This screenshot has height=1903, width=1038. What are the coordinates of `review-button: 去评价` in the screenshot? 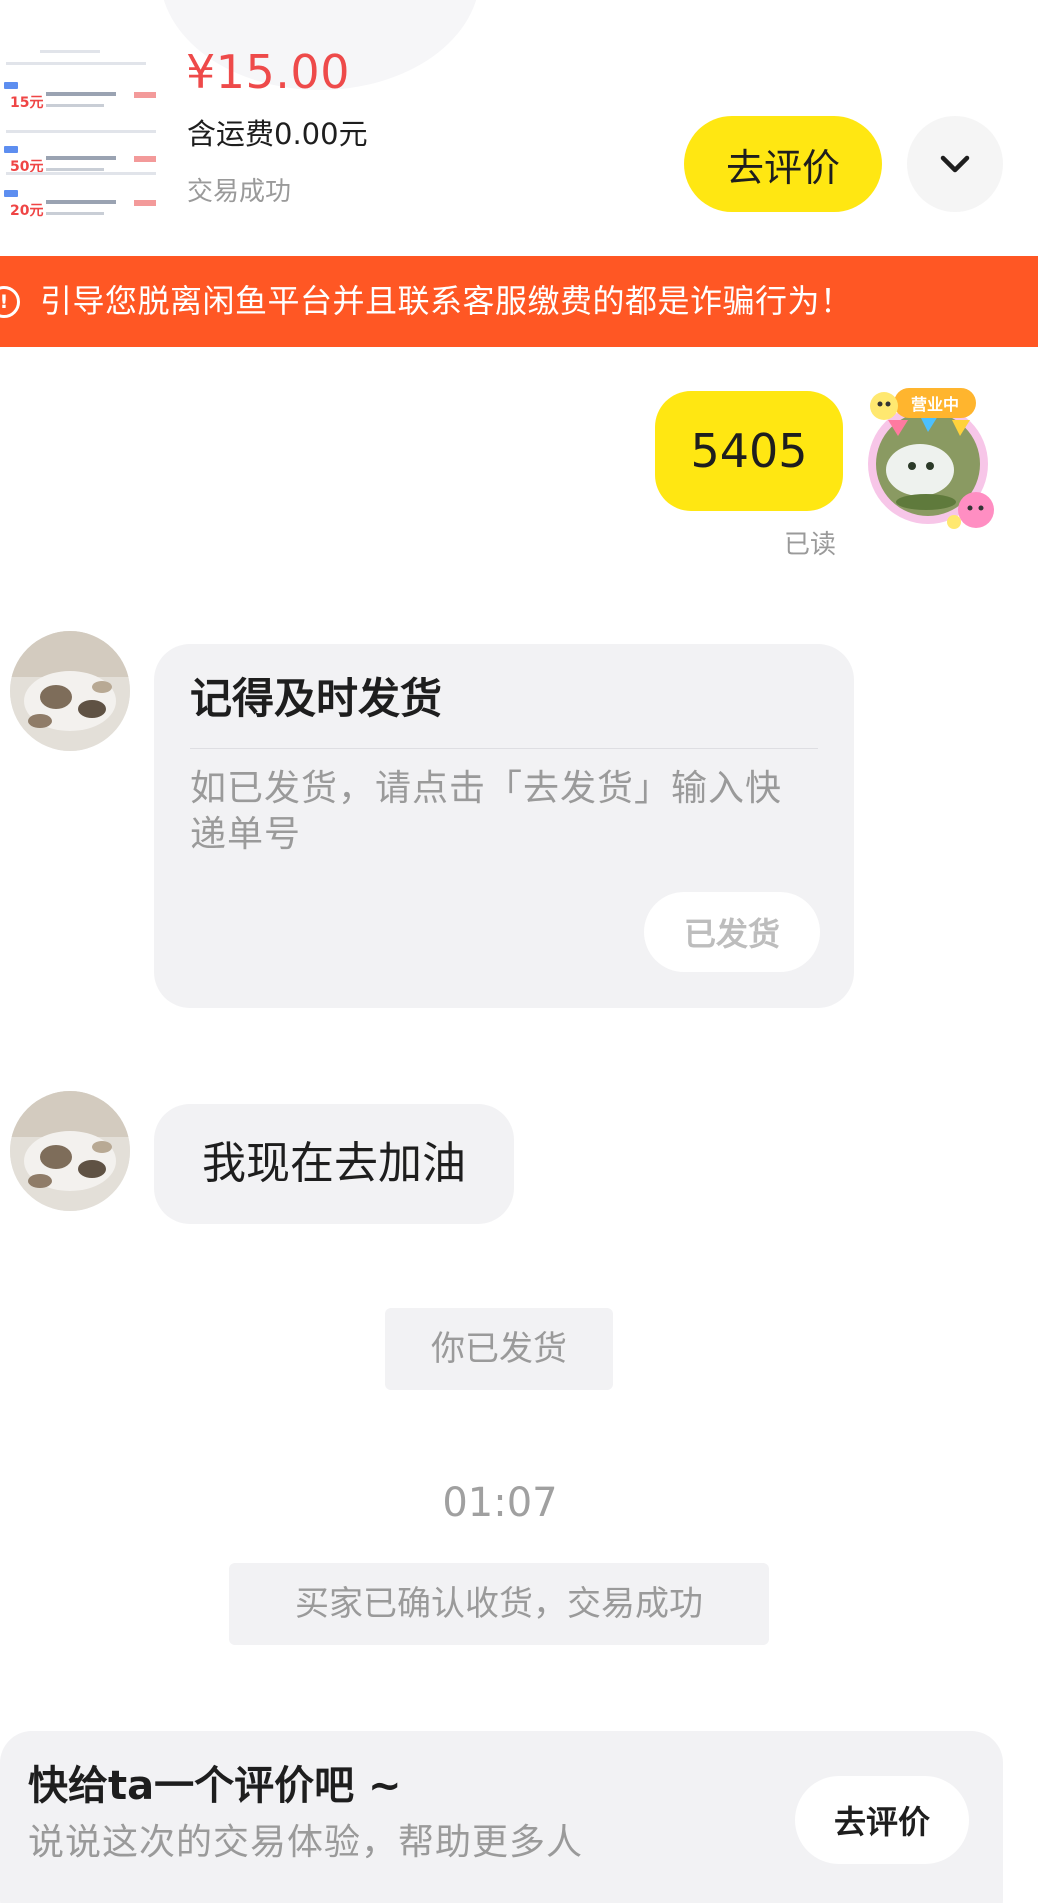 It's located at (783, 164).